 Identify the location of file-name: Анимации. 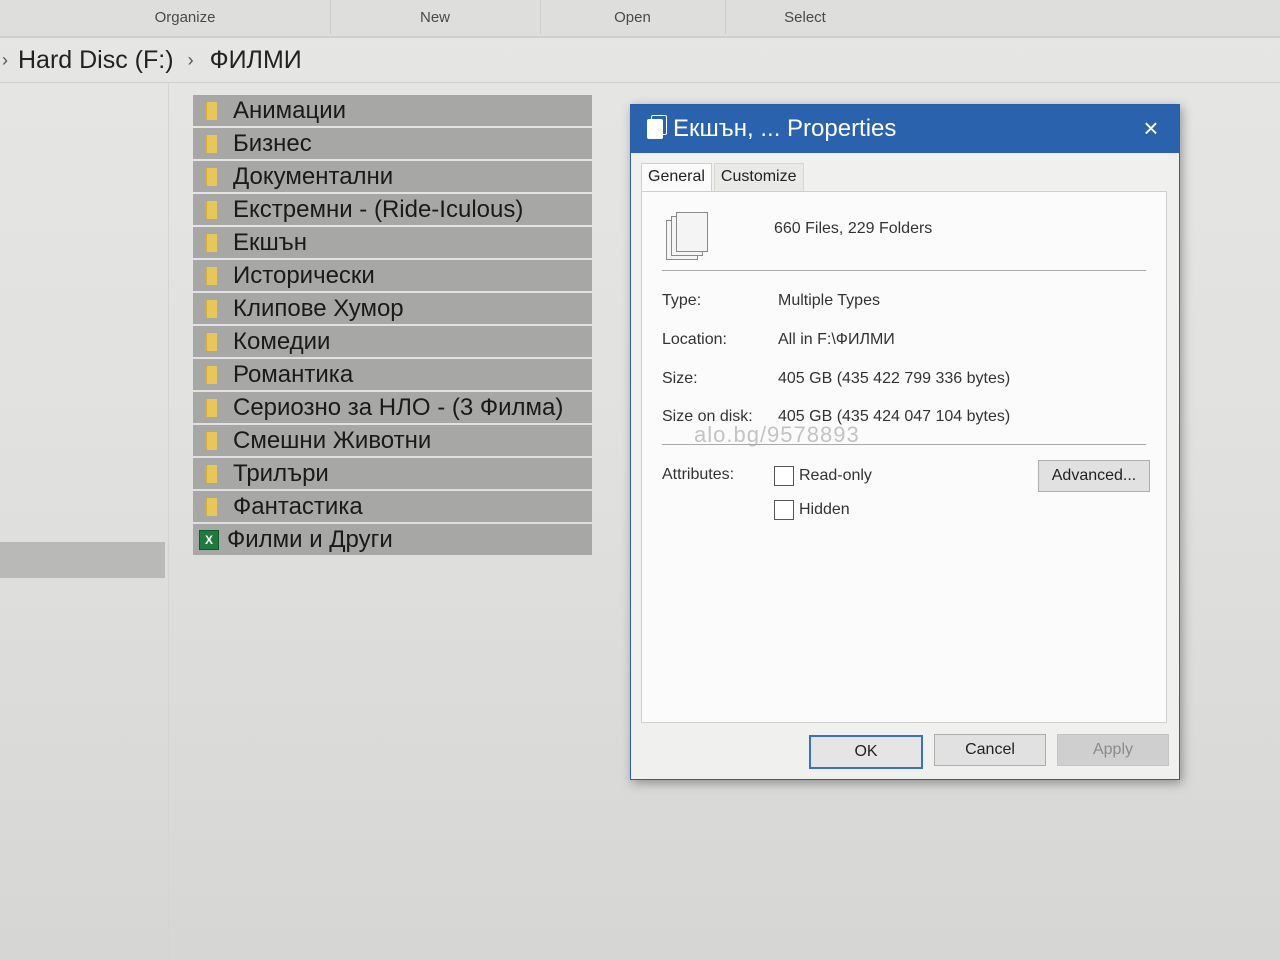
(290, 110).